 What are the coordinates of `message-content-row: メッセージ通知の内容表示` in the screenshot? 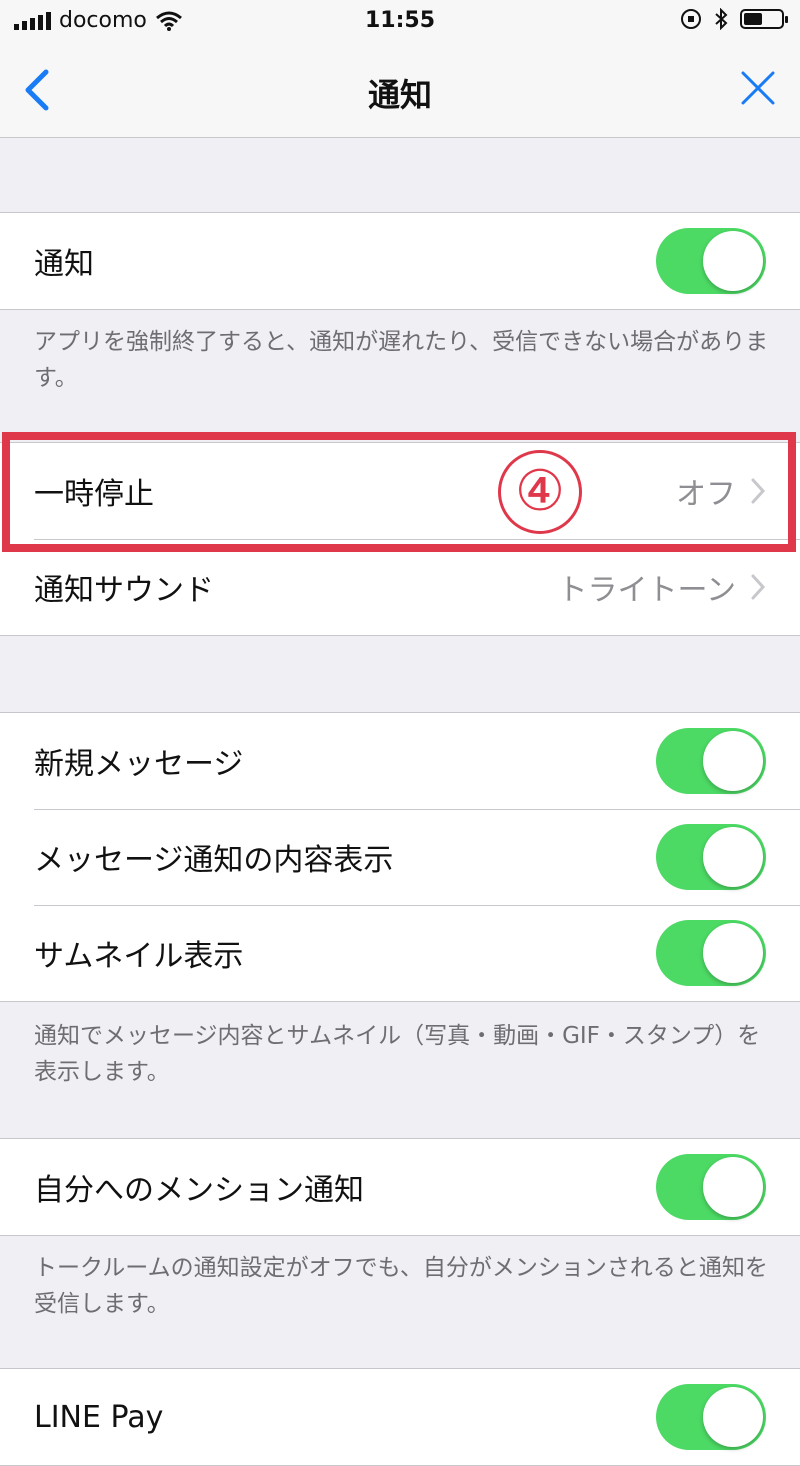 It's located at (400, 857).